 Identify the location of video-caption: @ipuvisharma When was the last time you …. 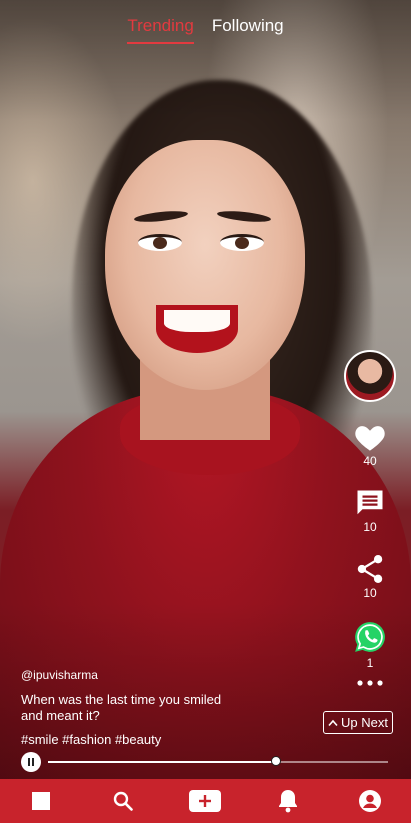
(131, 707).